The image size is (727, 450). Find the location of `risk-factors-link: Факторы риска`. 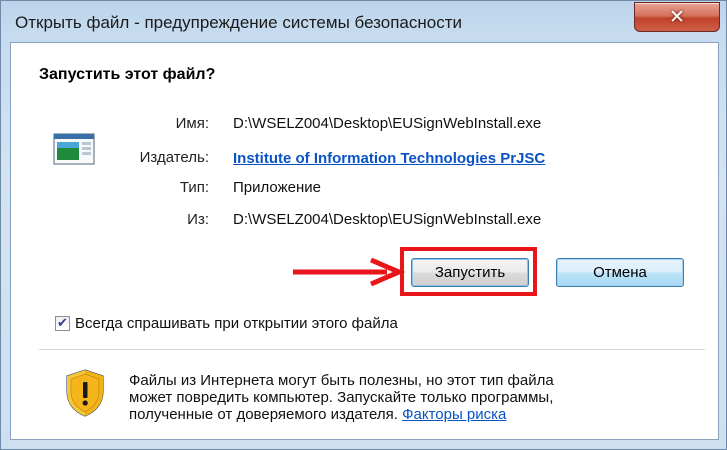

risk-factors-link: Факторы риска is located at coordinates (454, 414).